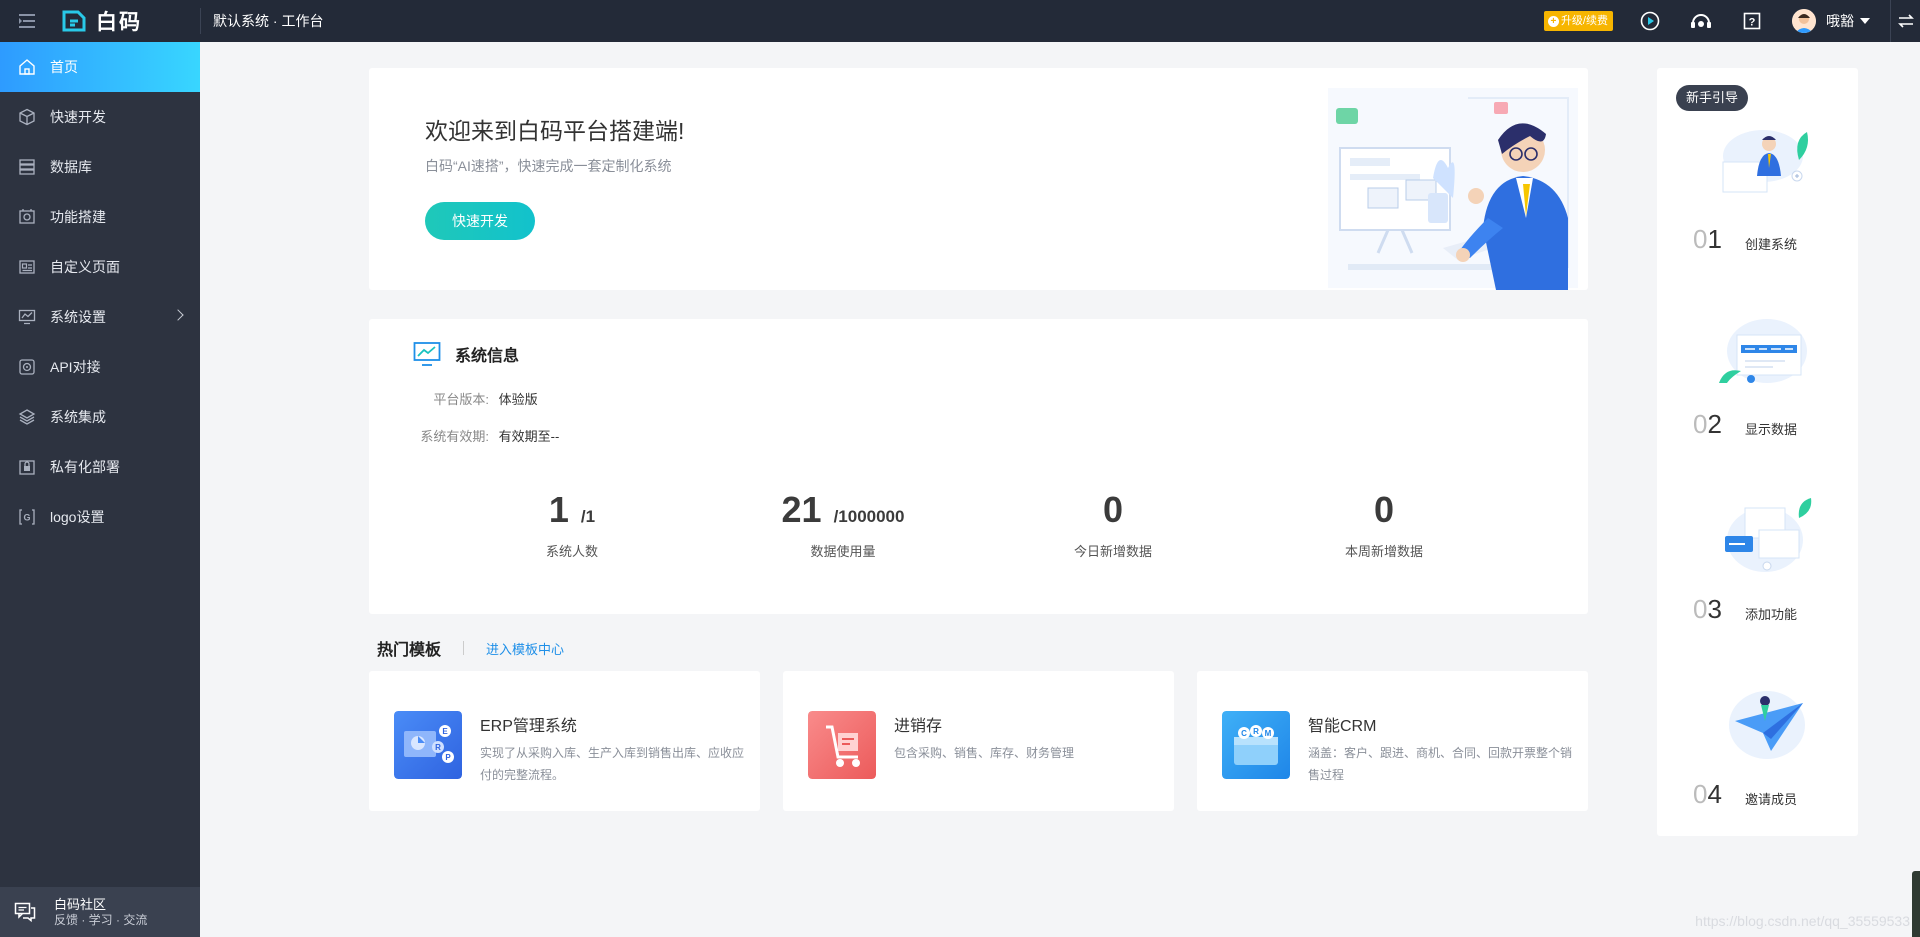 This screenshot has width=1920, height=937. Describe the element at coordinates (978, 741) in the screenshot. I see `template-card-inventory: 进销存 包含采购、销售、库存、财务管理` at that location.